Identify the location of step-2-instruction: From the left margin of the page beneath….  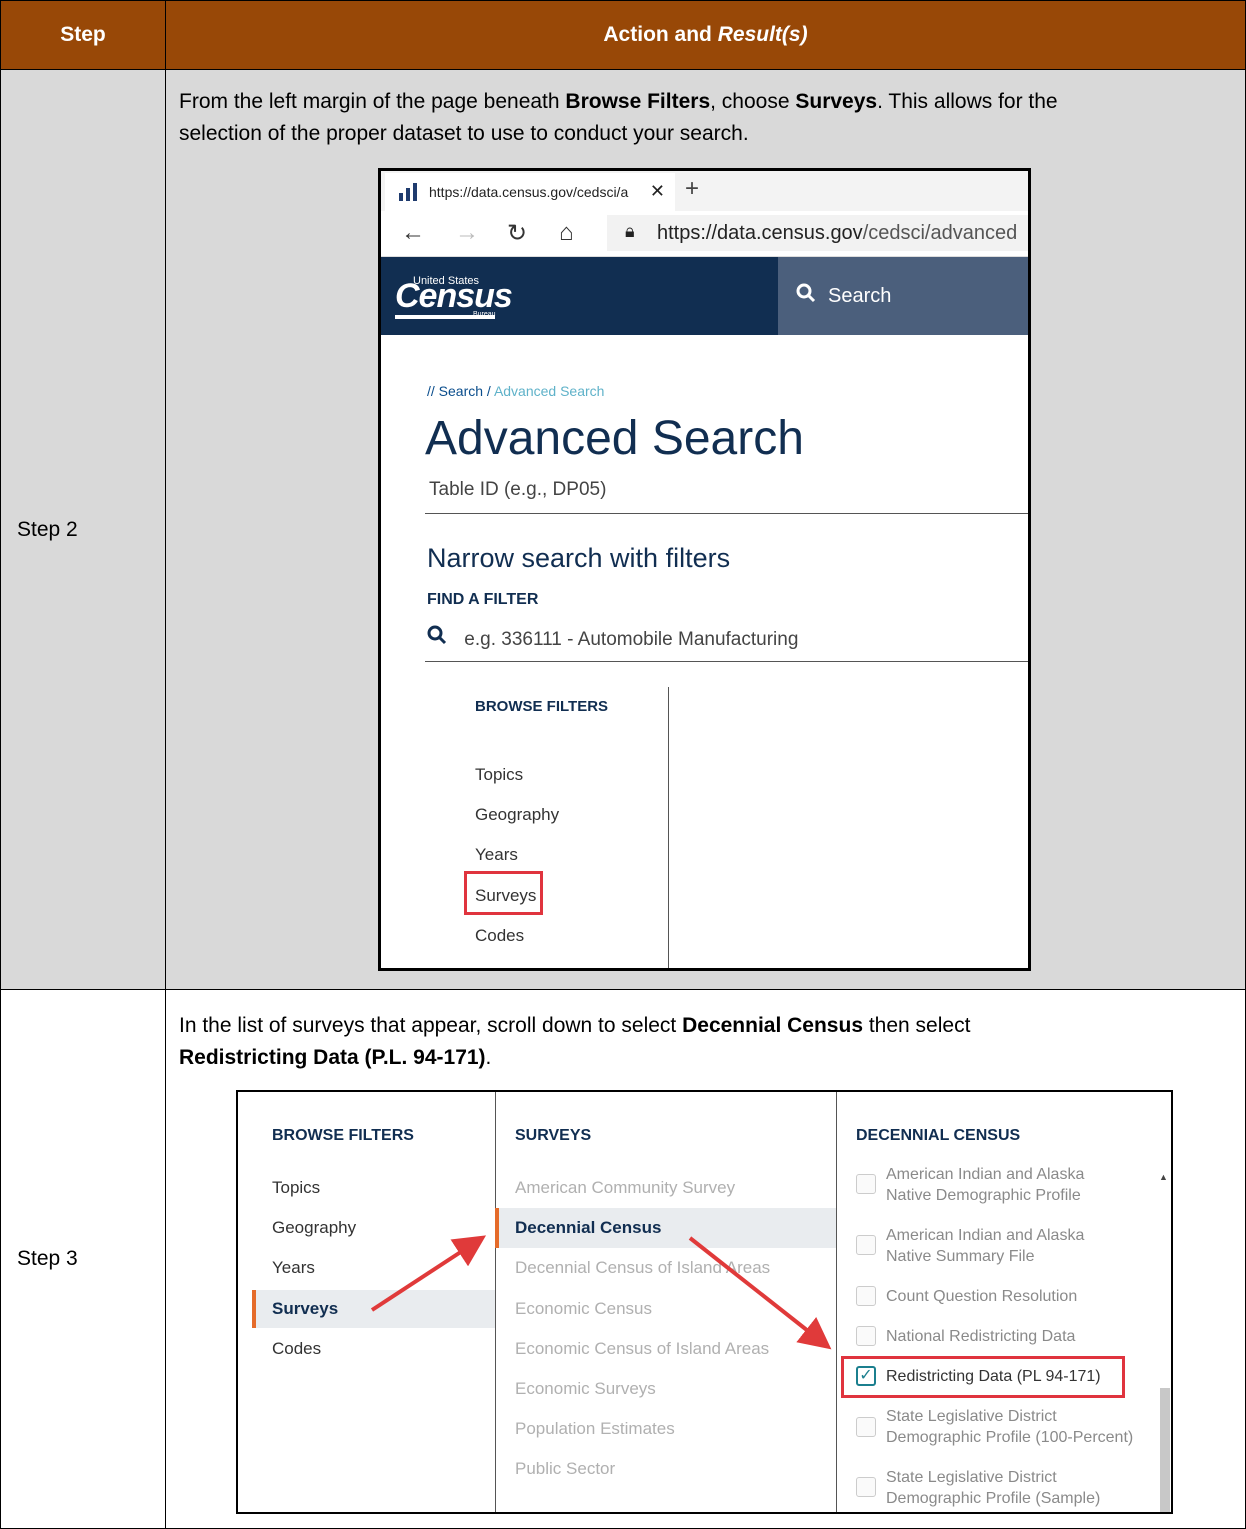
(618, 117).